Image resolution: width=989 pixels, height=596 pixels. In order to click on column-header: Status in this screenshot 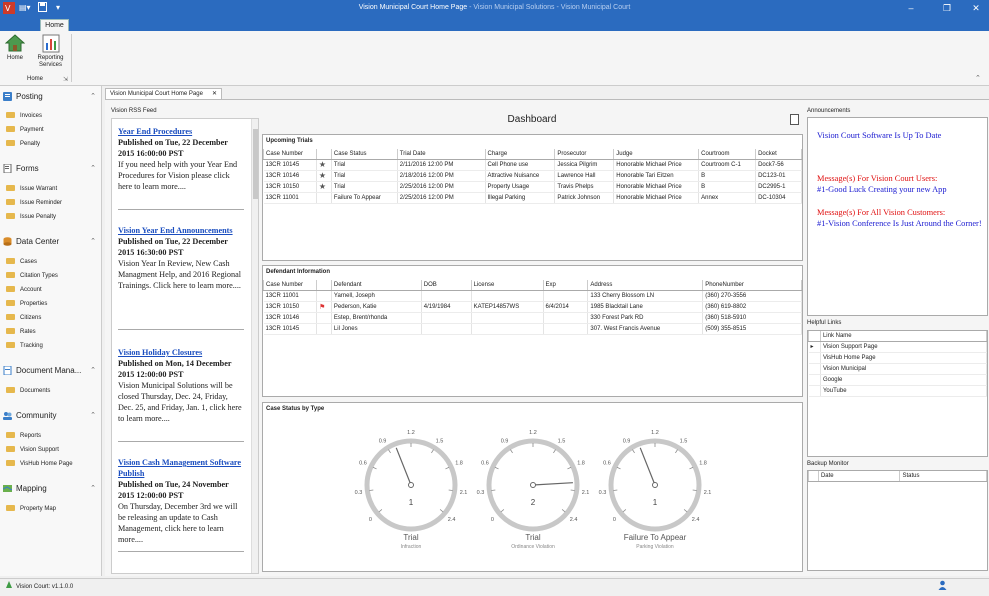, I will do `click(943, 476)`.